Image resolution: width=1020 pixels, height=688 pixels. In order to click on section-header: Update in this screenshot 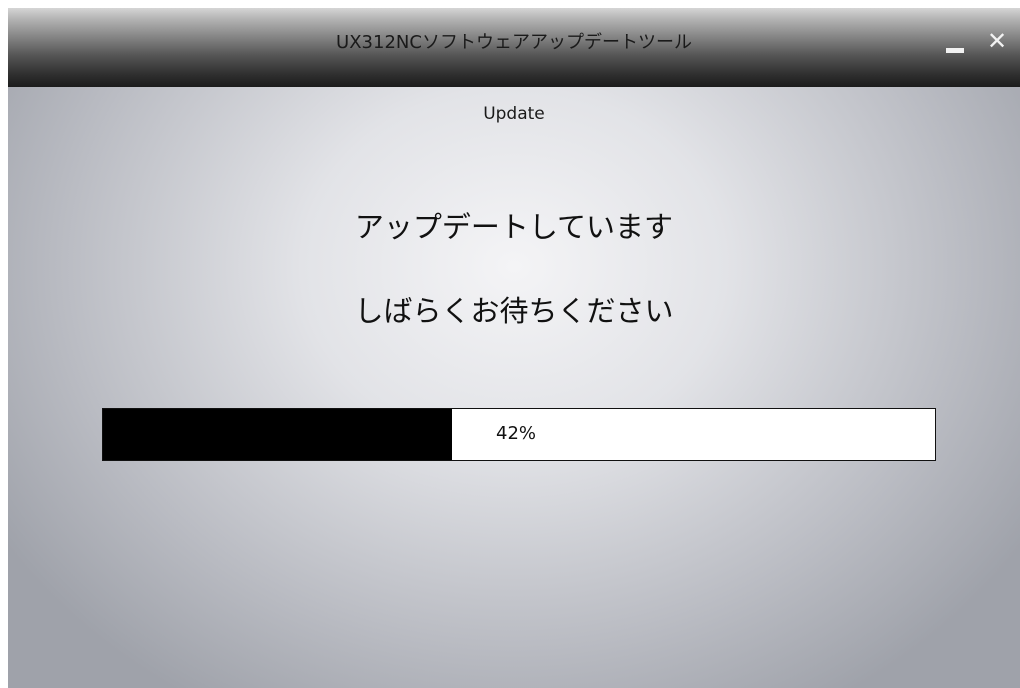, I will do `click(514, 114)`.